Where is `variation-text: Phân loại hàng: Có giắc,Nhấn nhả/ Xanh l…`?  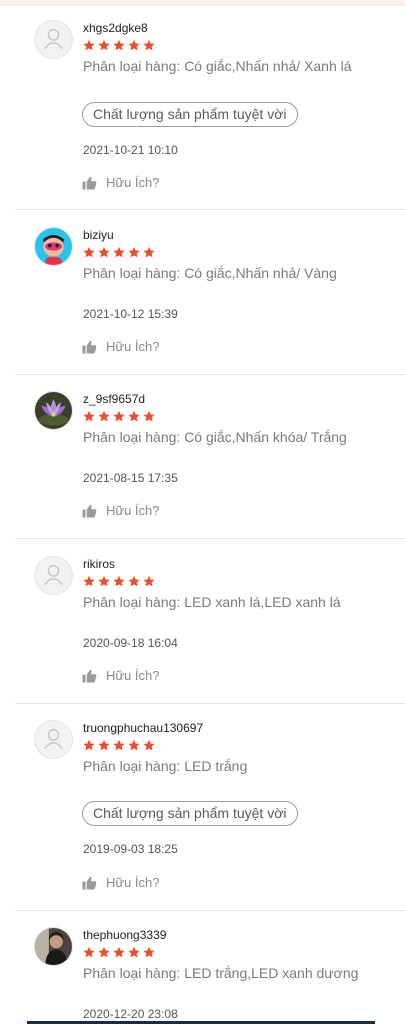 variation-text: Phân loại hàng: Có giắc,Nhấn nhả/ Xanh l… is located at coordinates (217, 66).